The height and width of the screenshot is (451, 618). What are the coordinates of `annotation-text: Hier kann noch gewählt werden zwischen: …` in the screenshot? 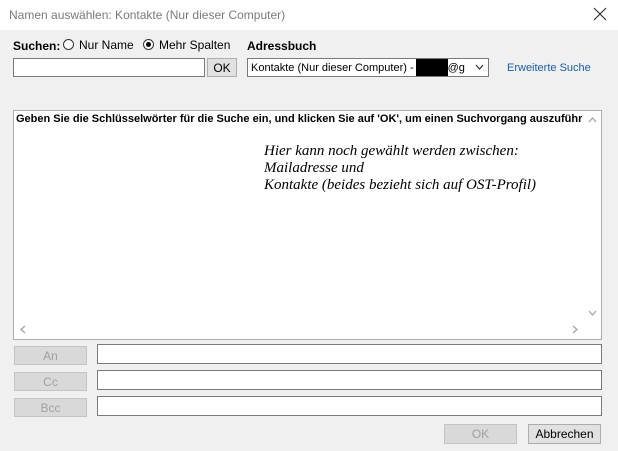 It's located at (400, 168).